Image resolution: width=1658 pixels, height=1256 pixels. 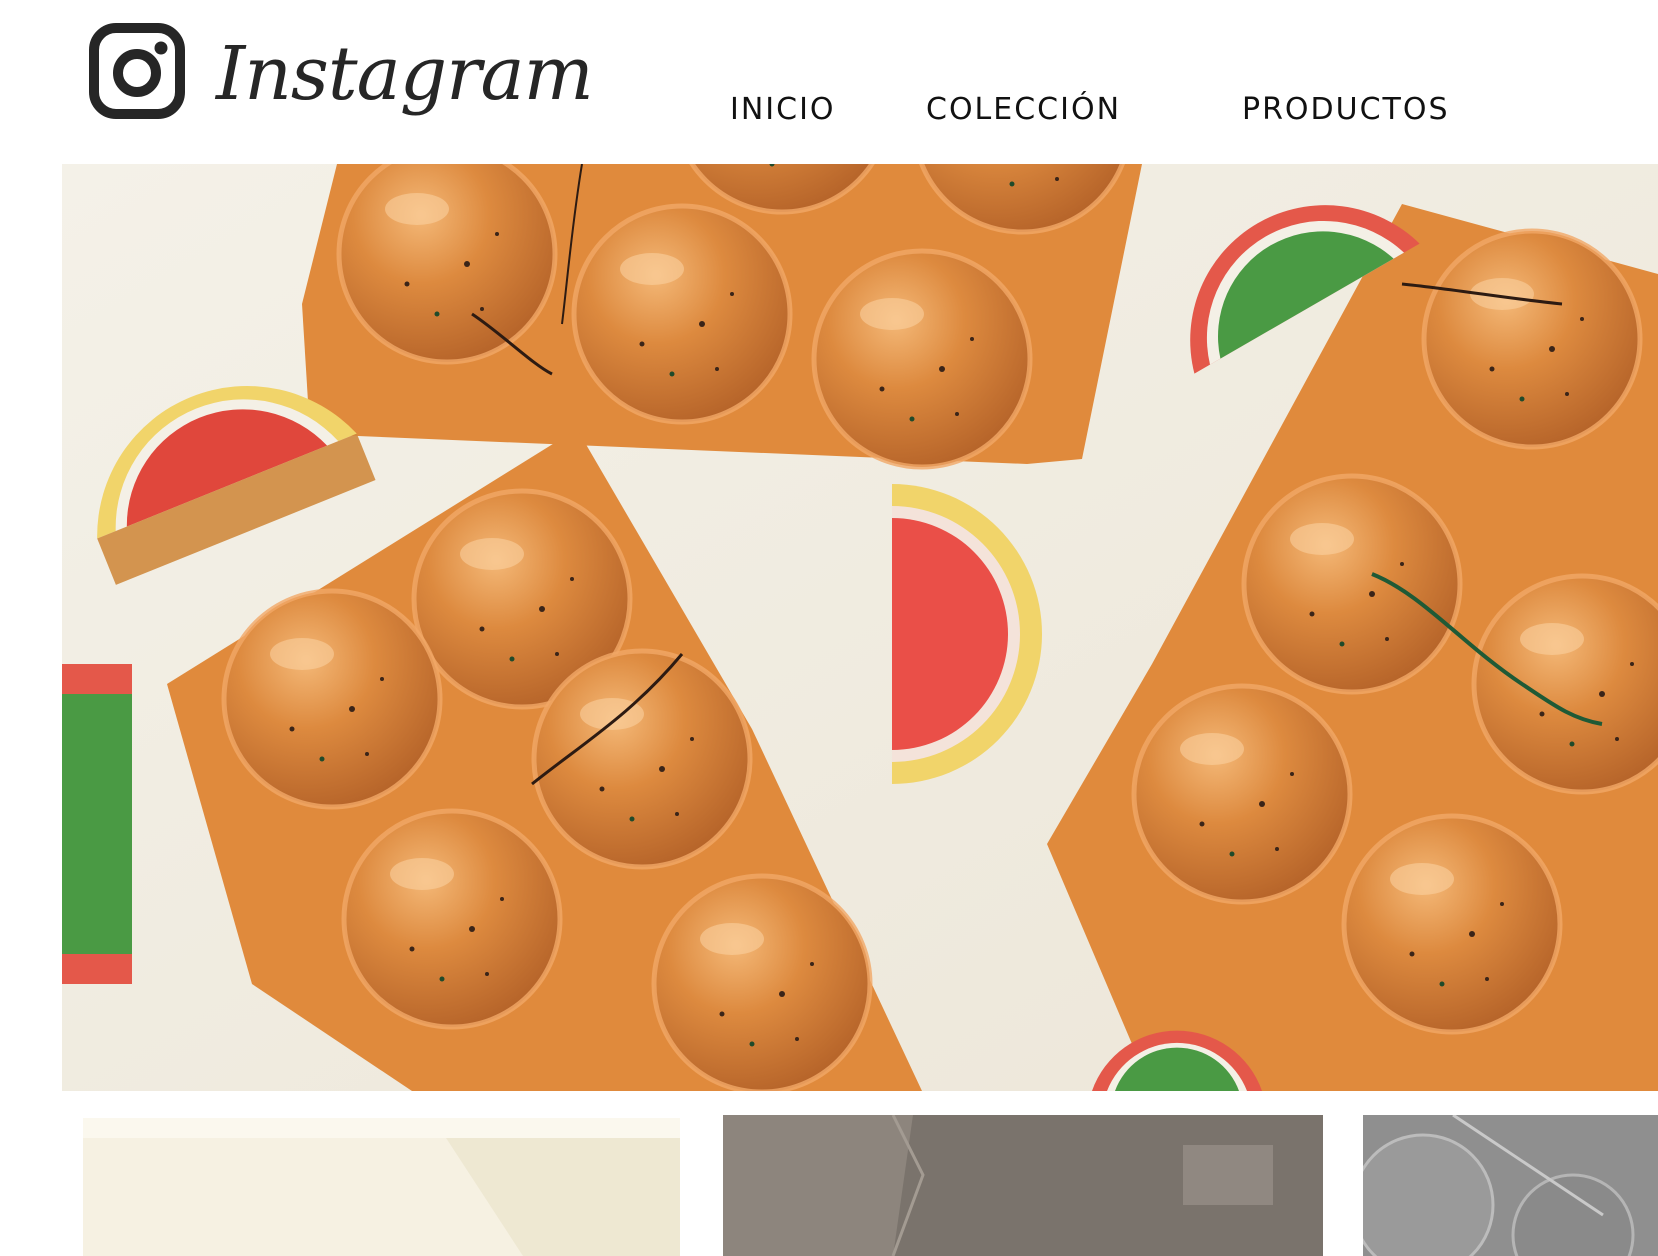 I want to click on instagram-wordmark: Instagram, so click(x=405, y=74).